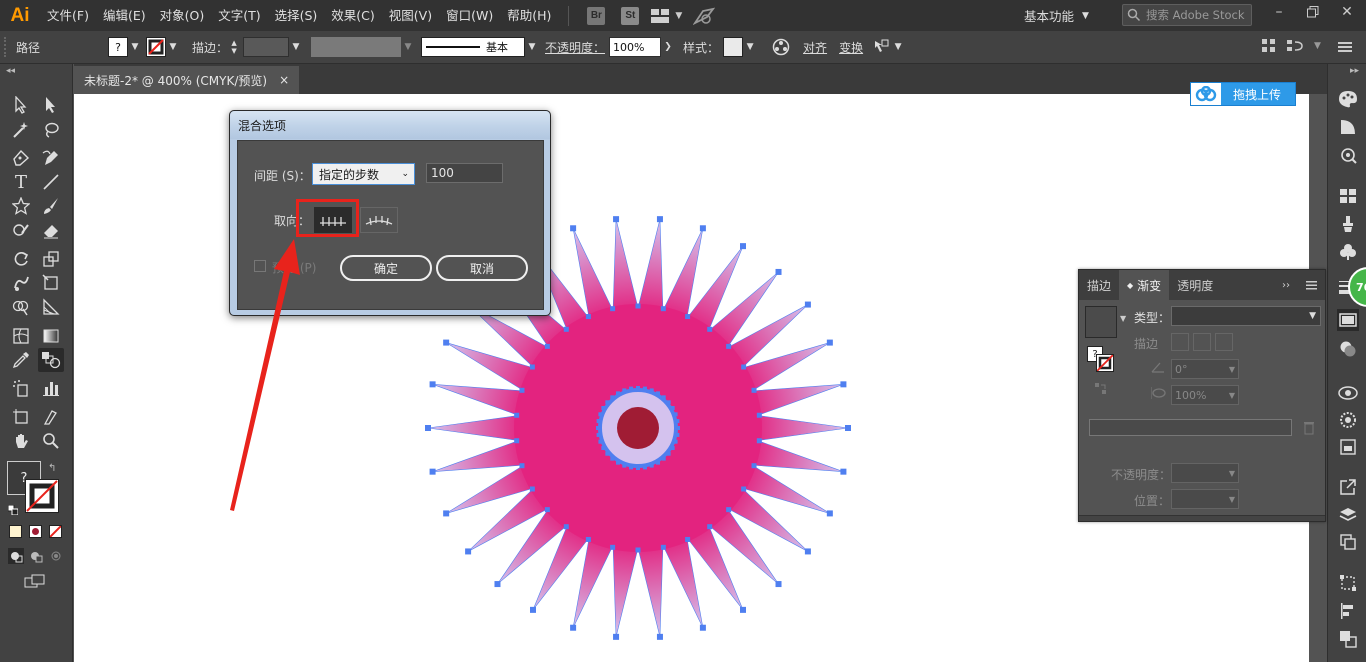  What do you see at coordinates (118, 47) in the screenshot?
I see `fill-swatch: ?` at bounding box center [118, 47].